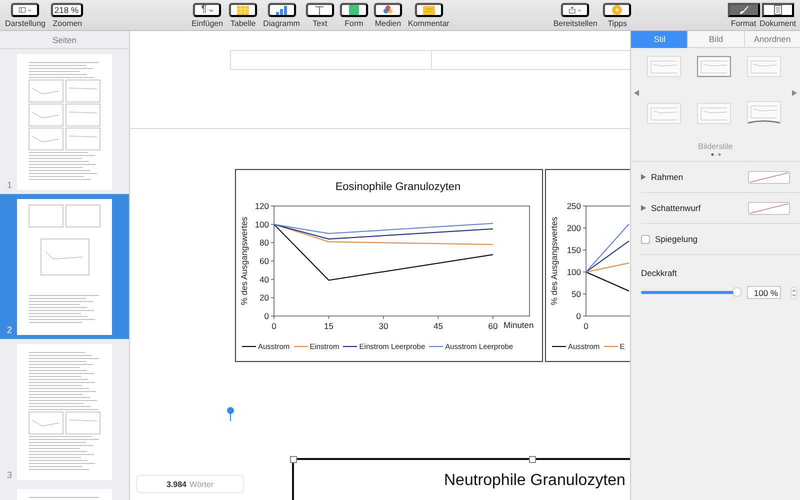  What do you see at coordinates (608, 258) in the screenshot?
I see `line-plot-drawing` at bounding box center [608, 258].